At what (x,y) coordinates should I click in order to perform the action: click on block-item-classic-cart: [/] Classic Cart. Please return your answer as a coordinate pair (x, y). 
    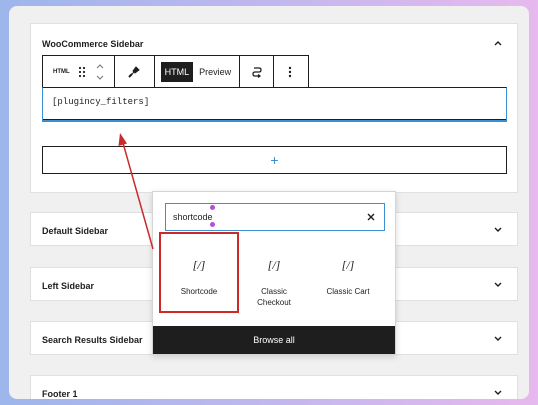
    Looking at the image, I should click on (348, 272).